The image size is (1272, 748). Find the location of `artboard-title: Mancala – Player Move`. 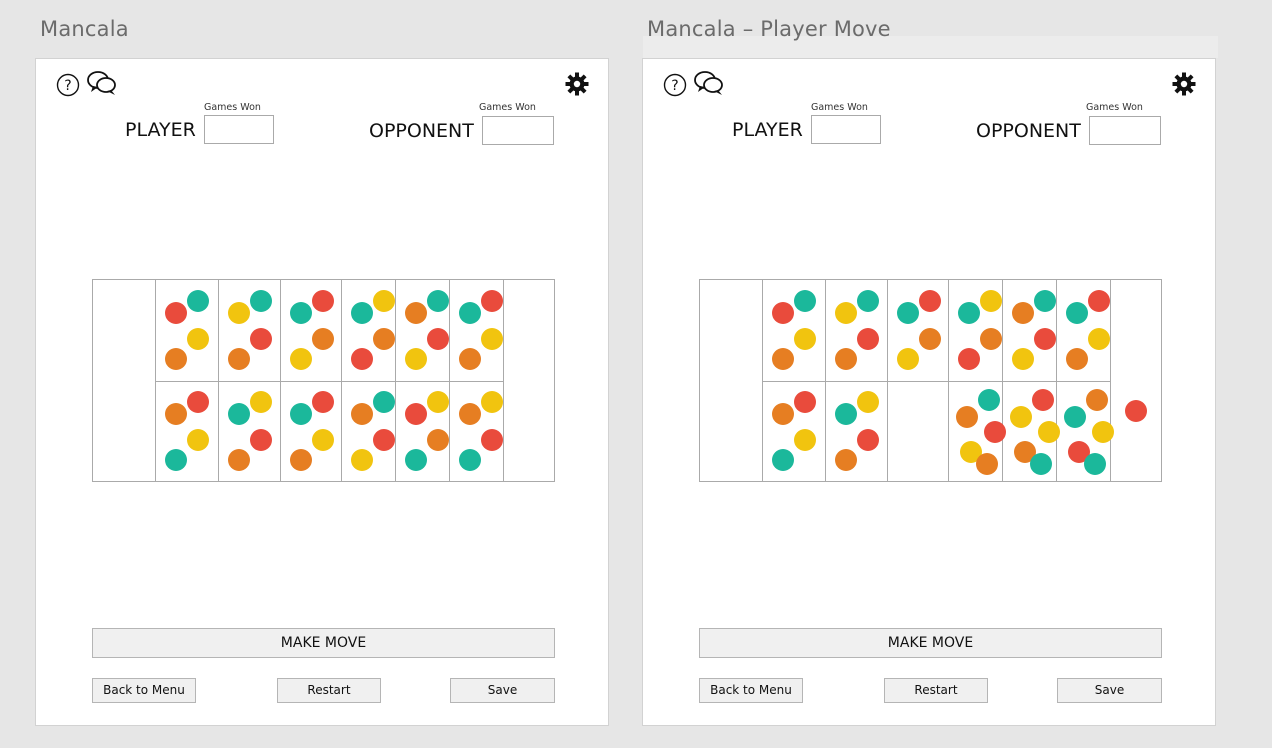

artboard-title: Mancala – Player Move is located at coordinates (769, 29).